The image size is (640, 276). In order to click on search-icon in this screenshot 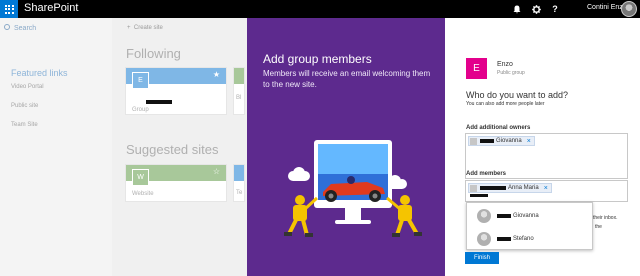, I will do `click(7, 27)`.